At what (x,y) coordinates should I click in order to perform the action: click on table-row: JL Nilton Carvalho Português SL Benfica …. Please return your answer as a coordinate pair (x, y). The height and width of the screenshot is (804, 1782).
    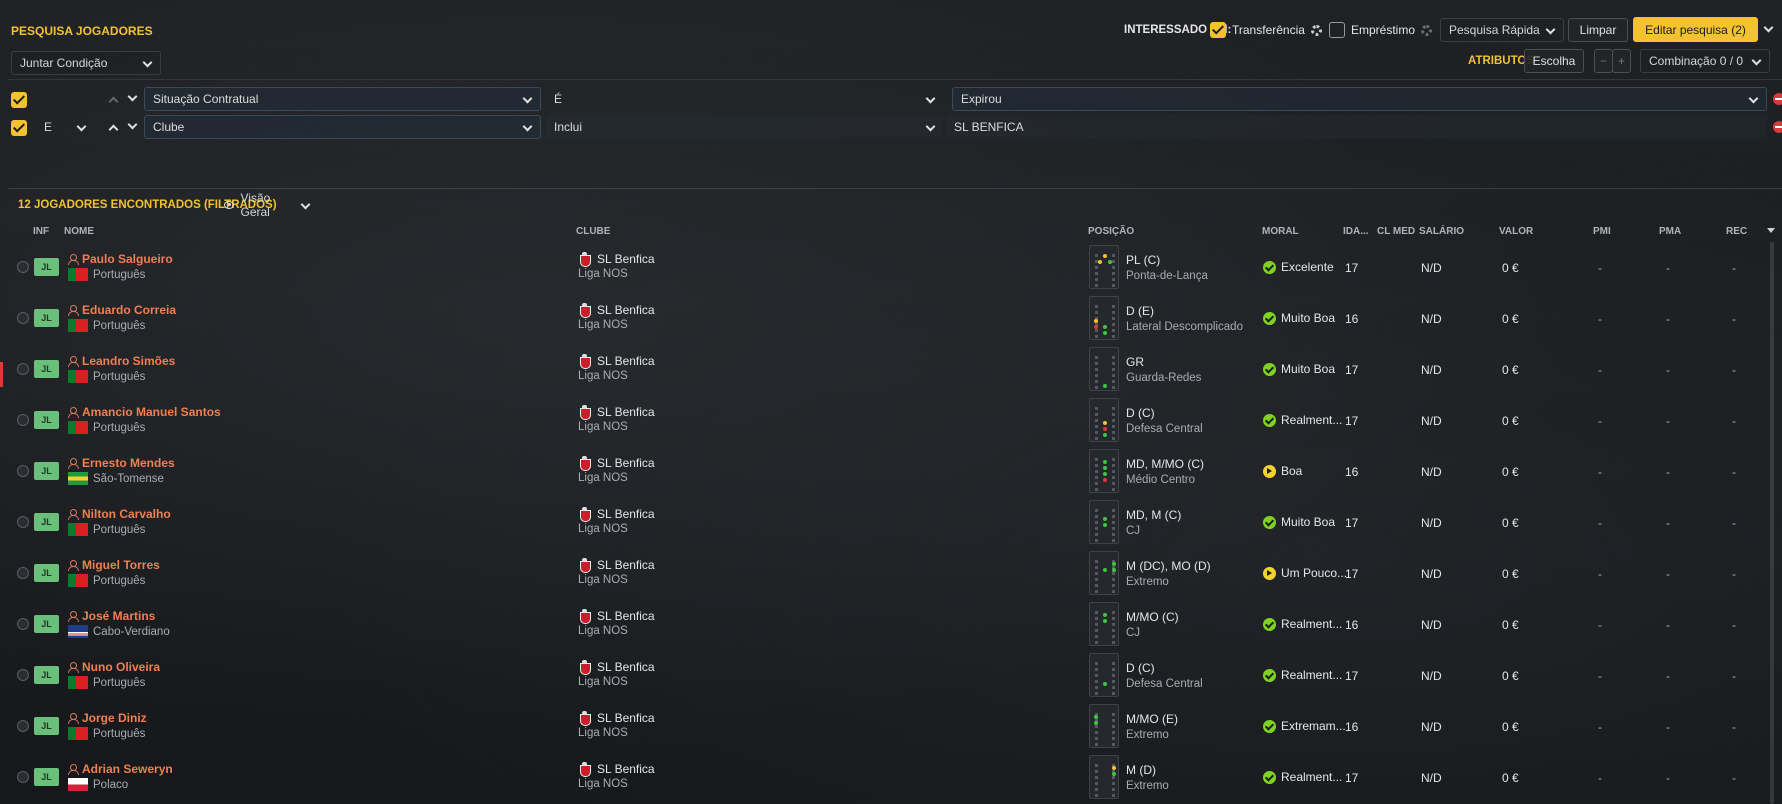
    Looking at the image, I should click on (891, 522).